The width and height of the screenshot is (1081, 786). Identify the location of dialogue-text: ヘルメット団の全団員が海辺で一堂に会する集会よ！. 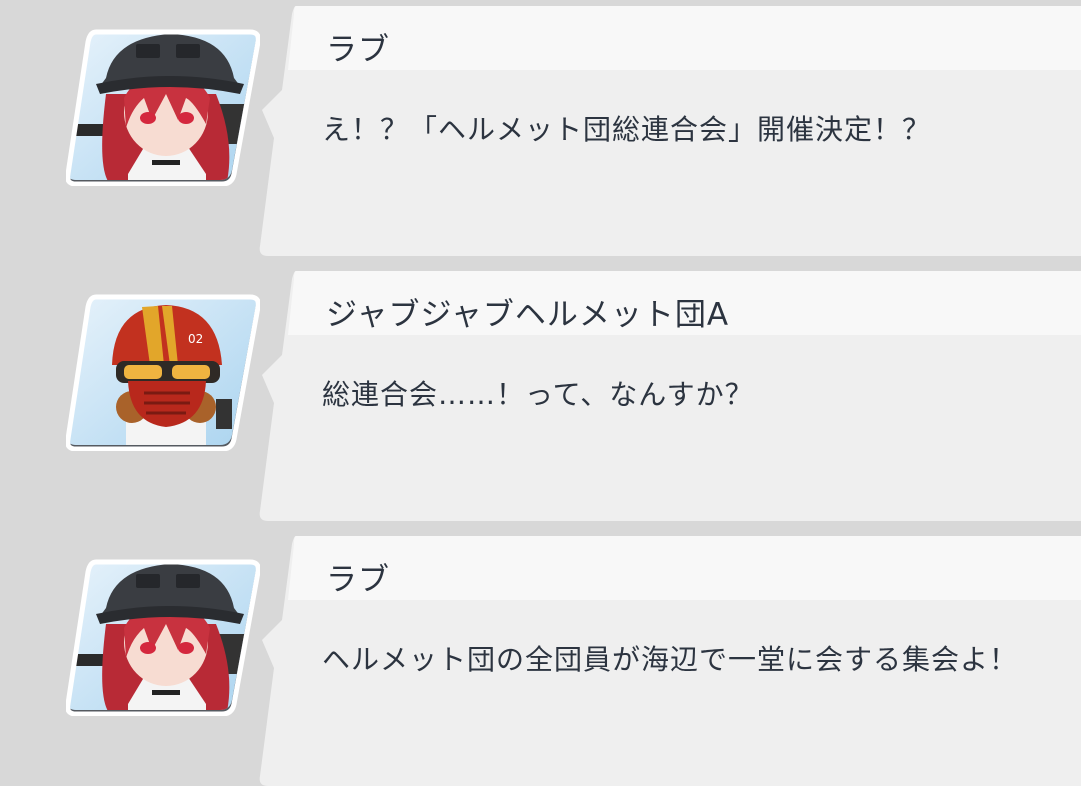
(670, 659).